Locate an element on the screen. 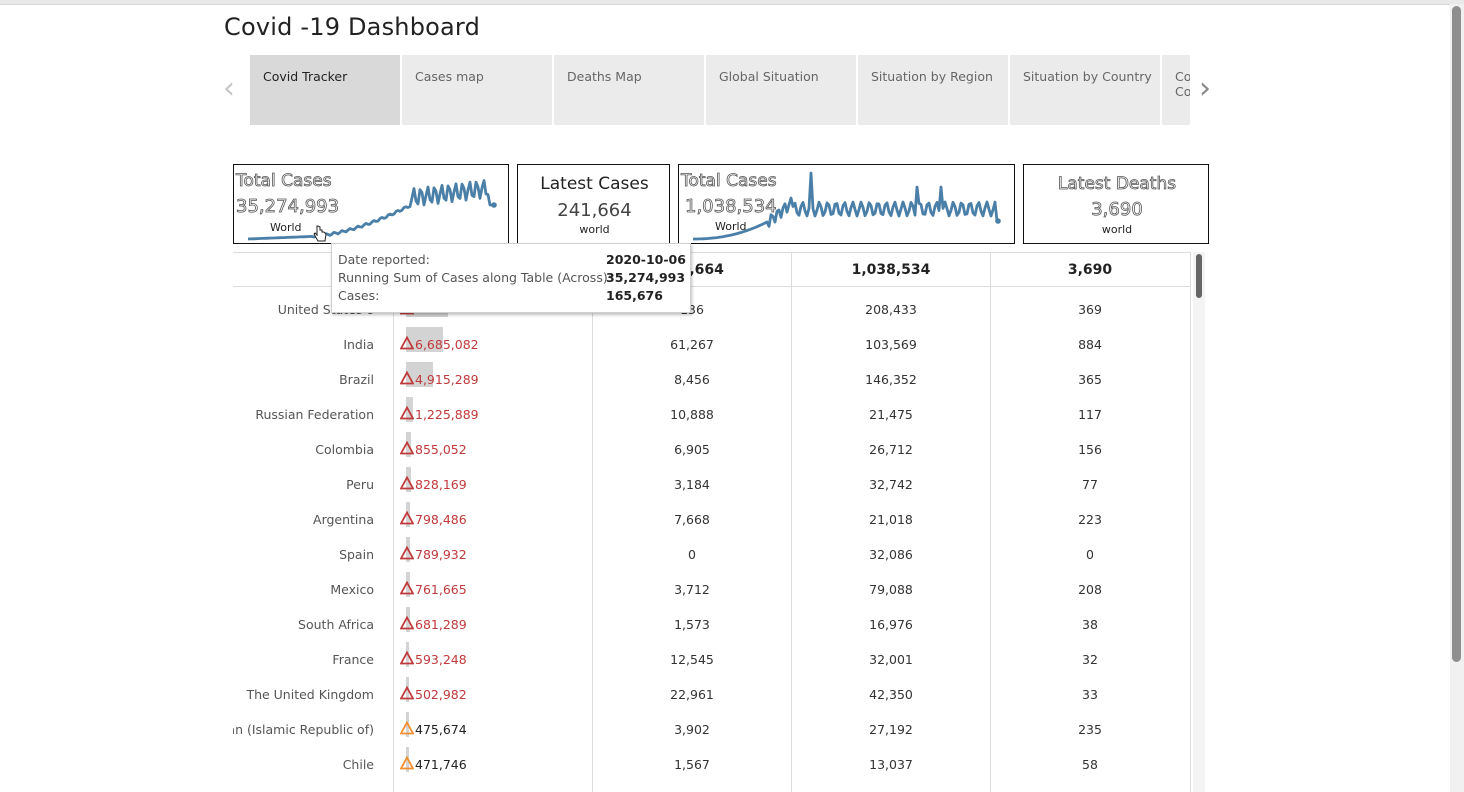  total-deaths-cell: 27,192 is located at coordinates (891, 729).